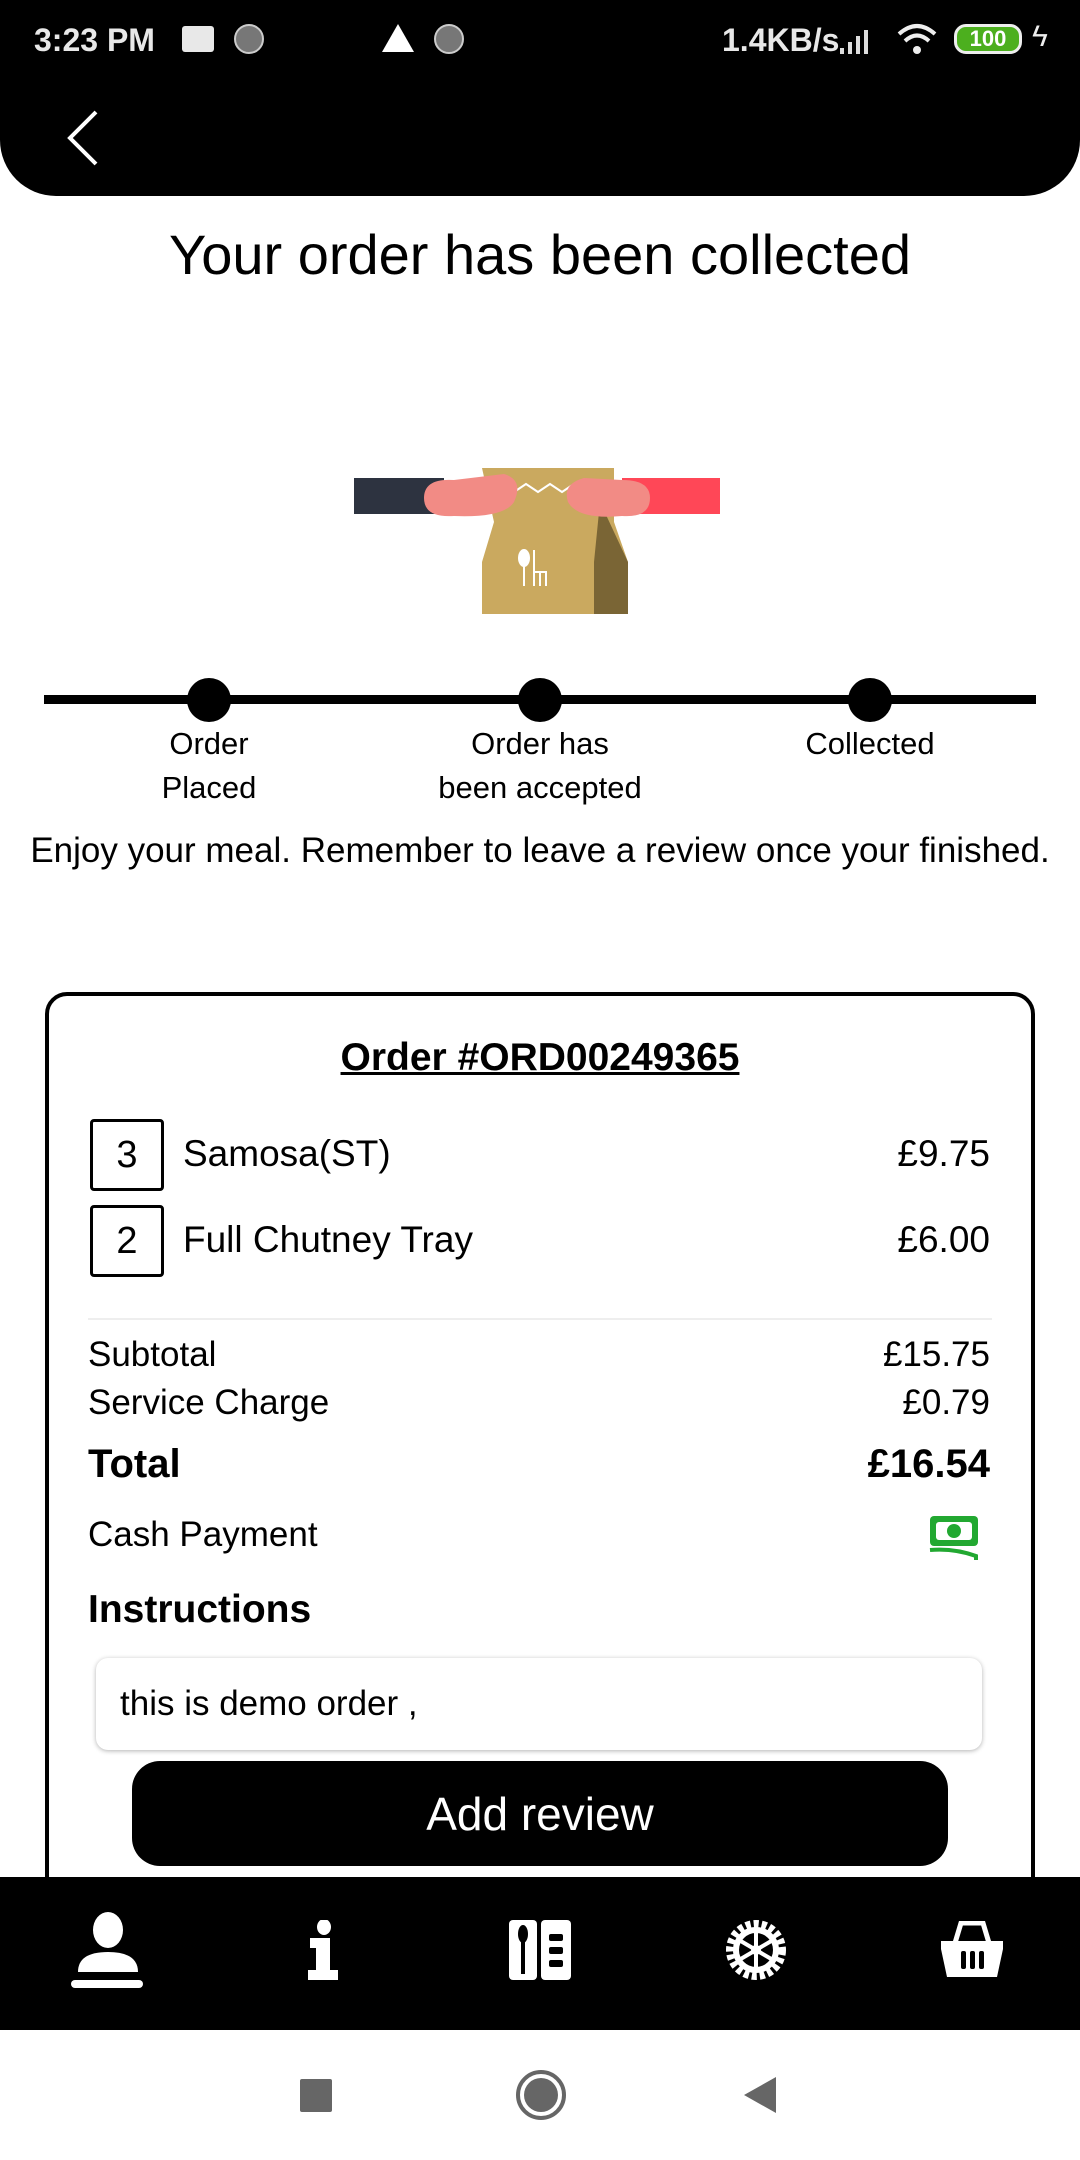  I want to click on menu-icon, so click(540, 1950).